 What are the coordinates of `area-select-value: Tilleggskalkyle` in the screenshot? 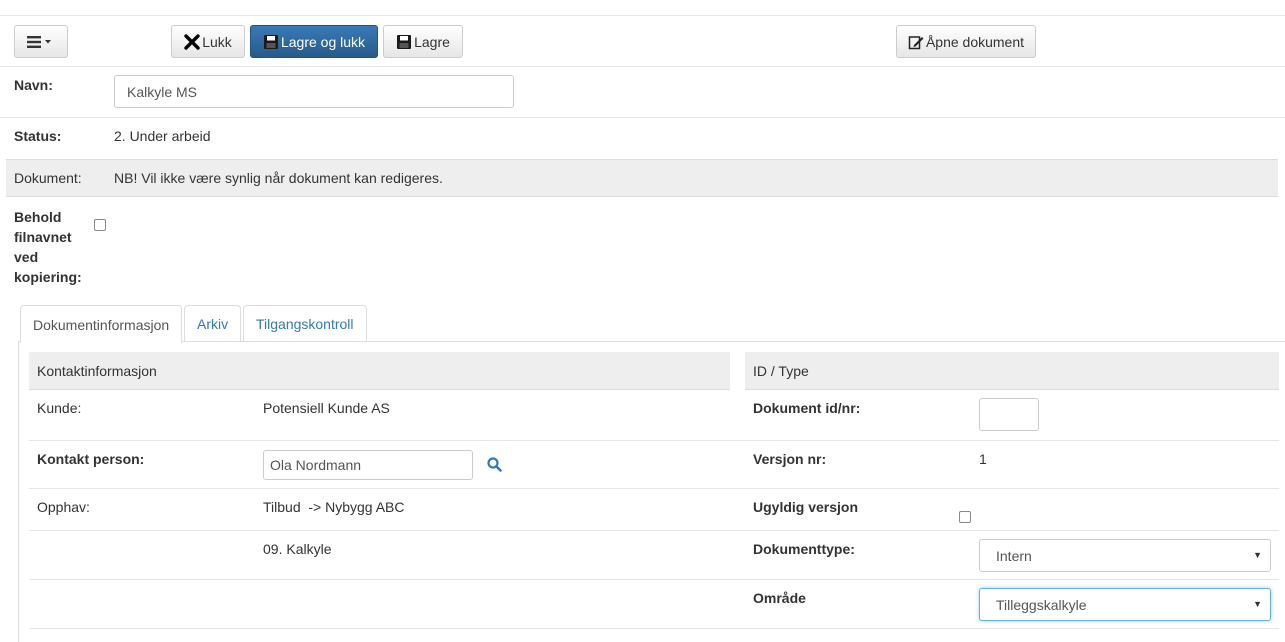 It's located at (1041, 604).